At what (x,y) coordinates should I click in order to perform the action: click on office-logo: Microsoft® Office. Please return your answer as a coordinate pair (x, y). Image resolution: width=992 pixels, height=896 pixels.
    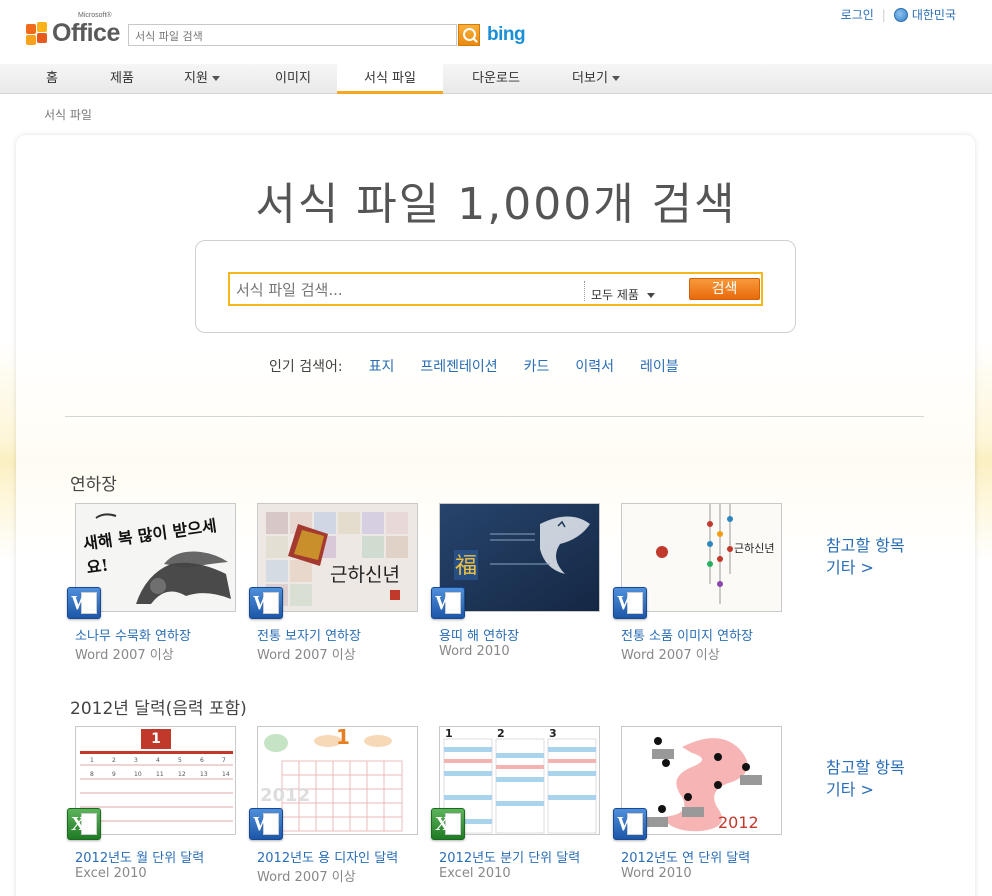
    Looking at the image, I should click on (73, 29).